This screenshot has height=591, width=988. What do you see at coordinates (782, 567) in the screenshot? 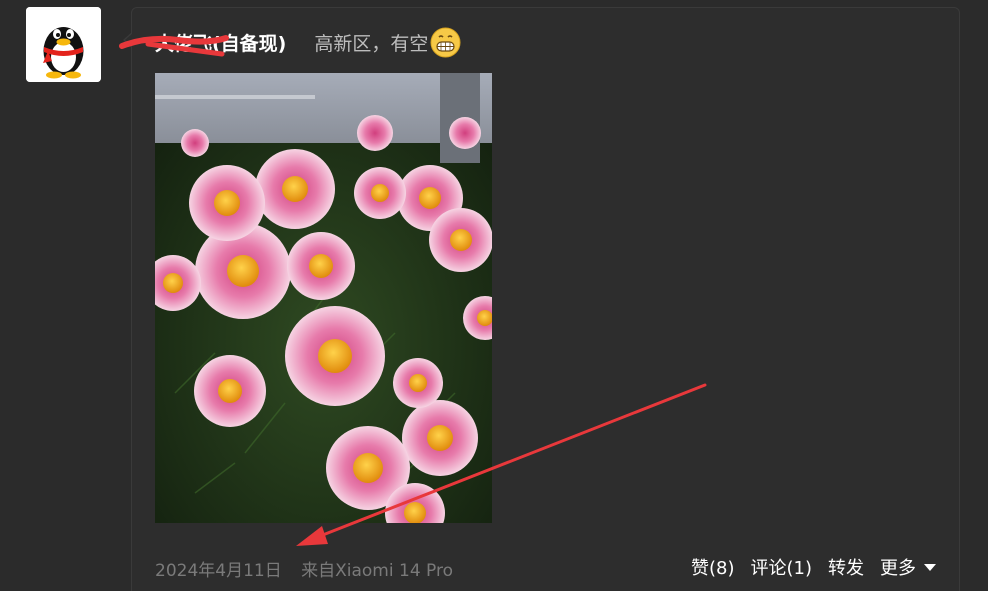
I see `comment-button: 评论(1)` at bounding box center [782, 567].